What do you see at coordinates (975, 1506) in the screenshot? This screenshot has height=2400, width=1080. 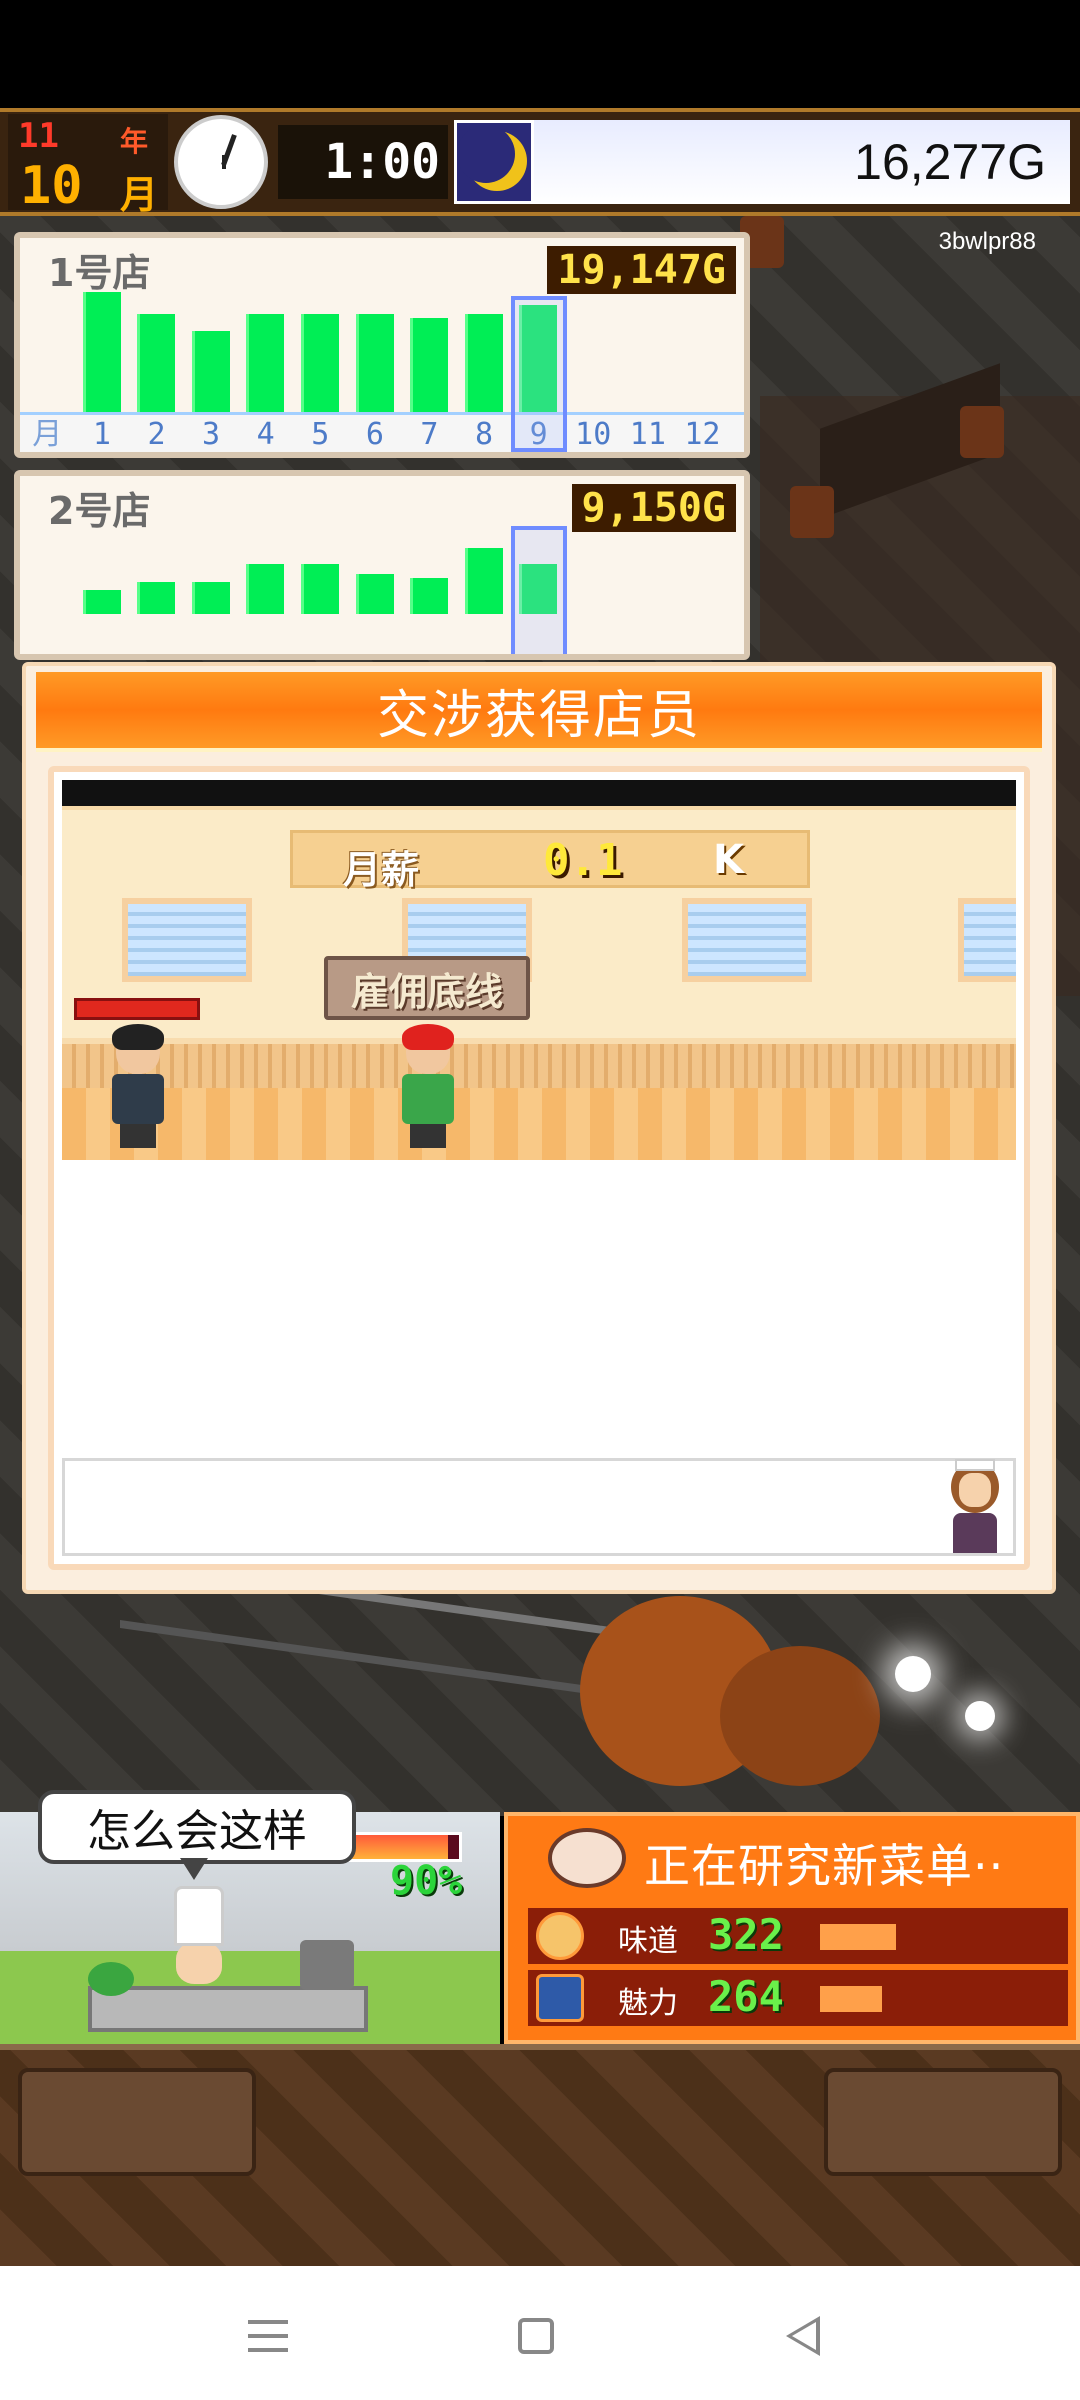 I see `staff-portrait-icon` at bounding box center [975, 1506].